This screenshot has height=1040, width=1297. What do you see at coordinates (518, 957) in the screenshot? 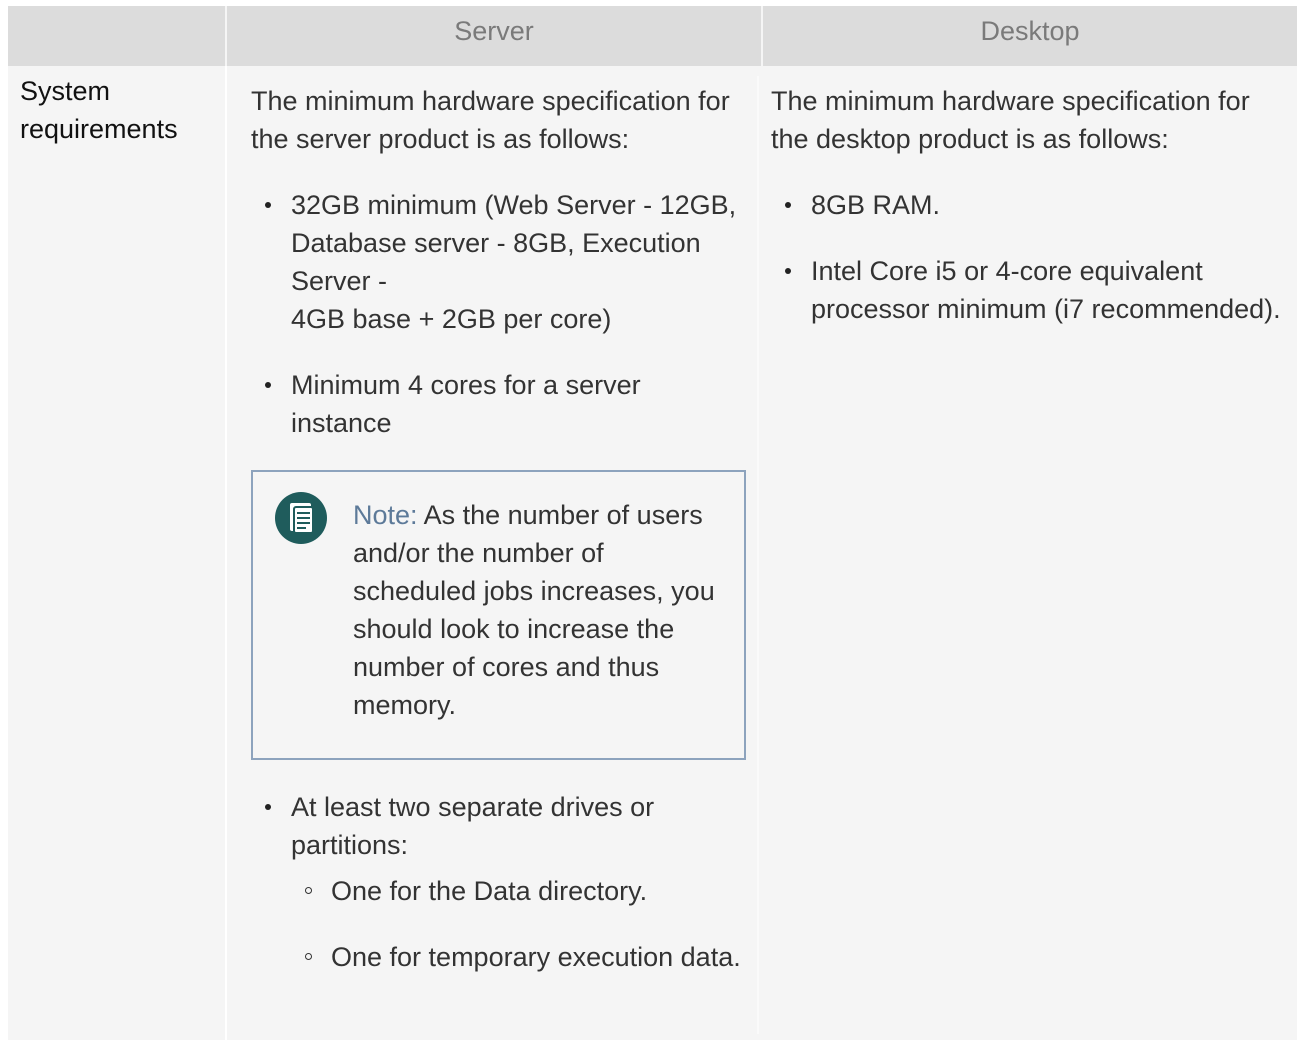
I see `sub-list-item: One for temporary execution data.` at bounding box center [518, 957].